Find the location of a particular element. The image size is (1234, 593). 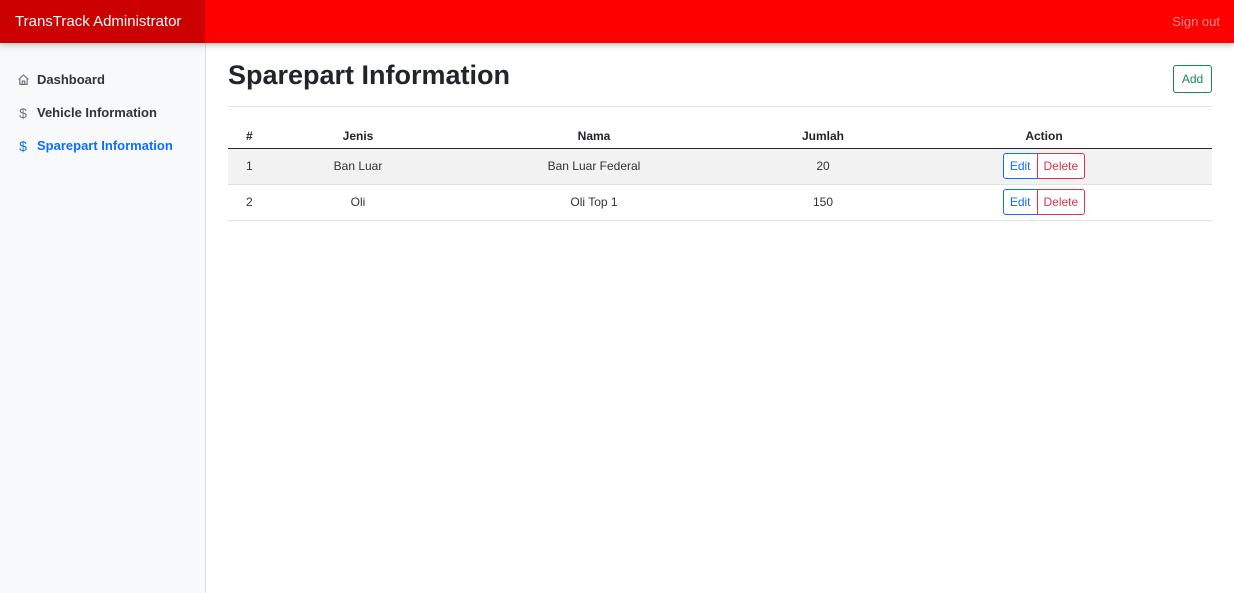

row-jenis: Ban Luar is located at coordinates (358, 166).